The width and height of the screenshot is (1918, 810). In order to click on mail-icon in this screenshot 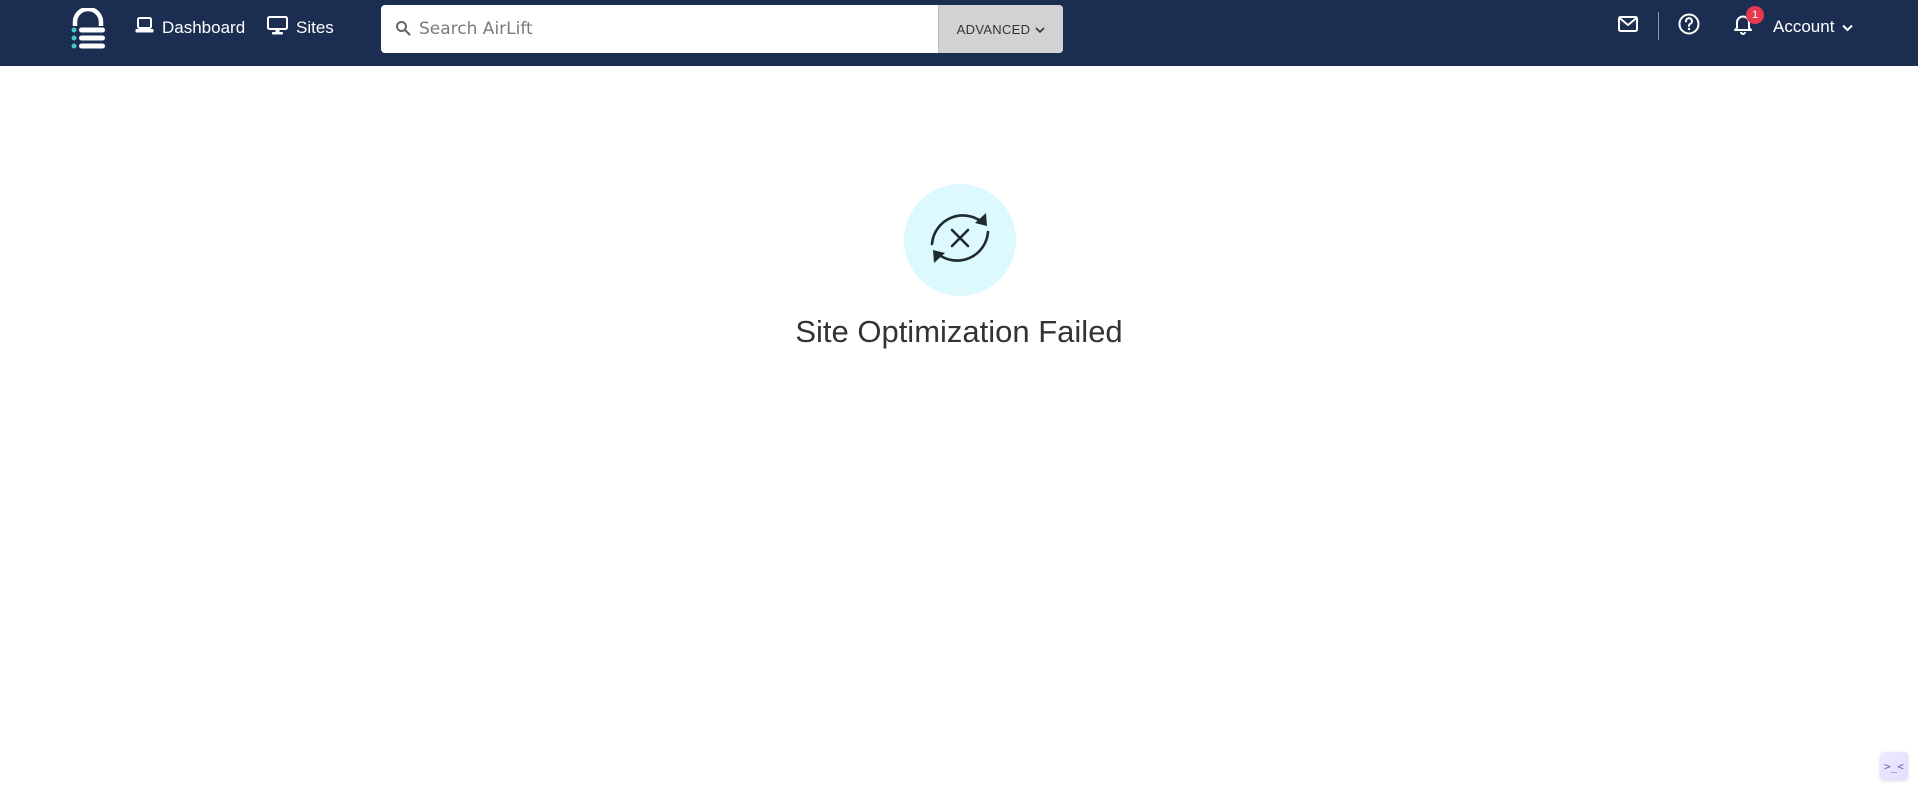, I will do `click(1628, 26)`.